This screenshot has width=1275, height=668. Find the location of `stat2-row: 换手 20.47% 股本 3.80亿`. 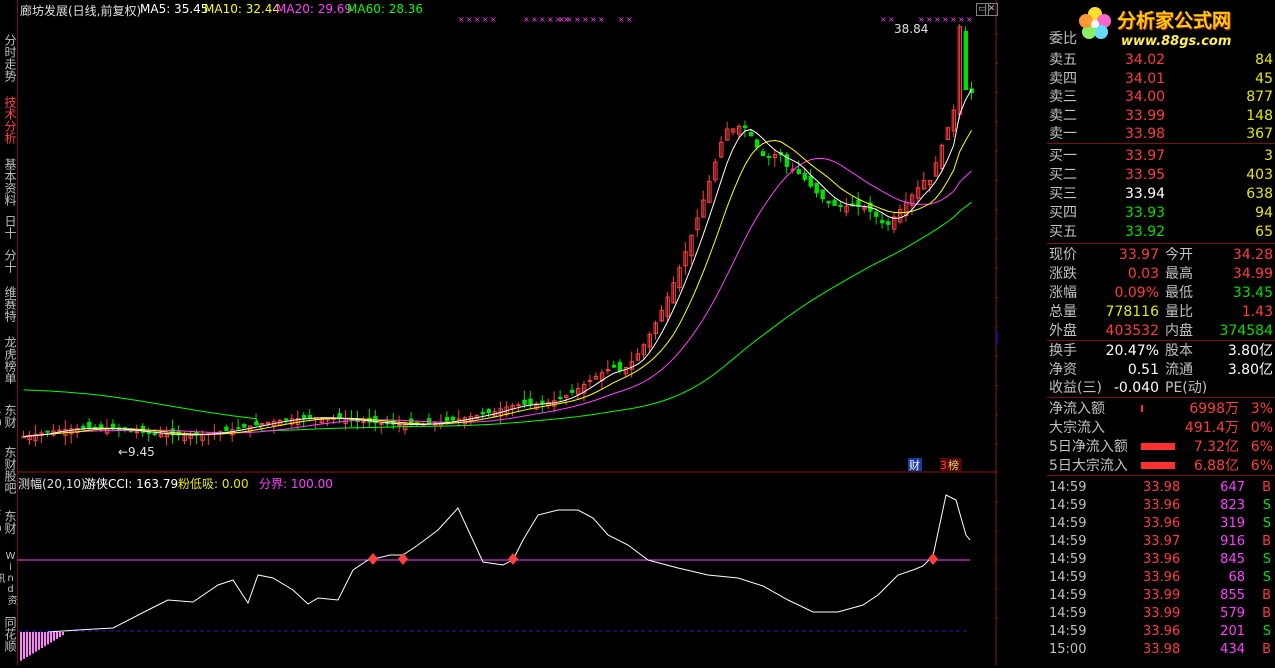

stat2-row: 换手 20.47% 股本 3.80亿 is located at coordinates (1161, 351).